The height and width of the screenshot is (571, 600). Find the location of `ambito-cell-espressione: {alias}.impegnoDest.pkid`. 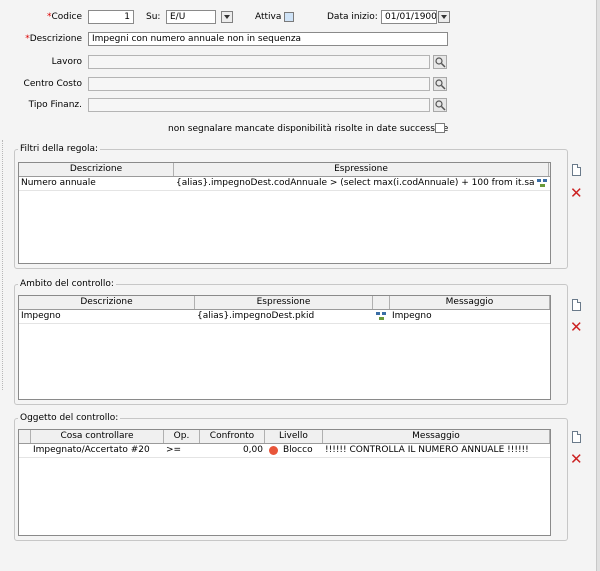

ambito-cell-espressione: {alias}.impegnoDest.pkid is located at coordinates (284, 316).